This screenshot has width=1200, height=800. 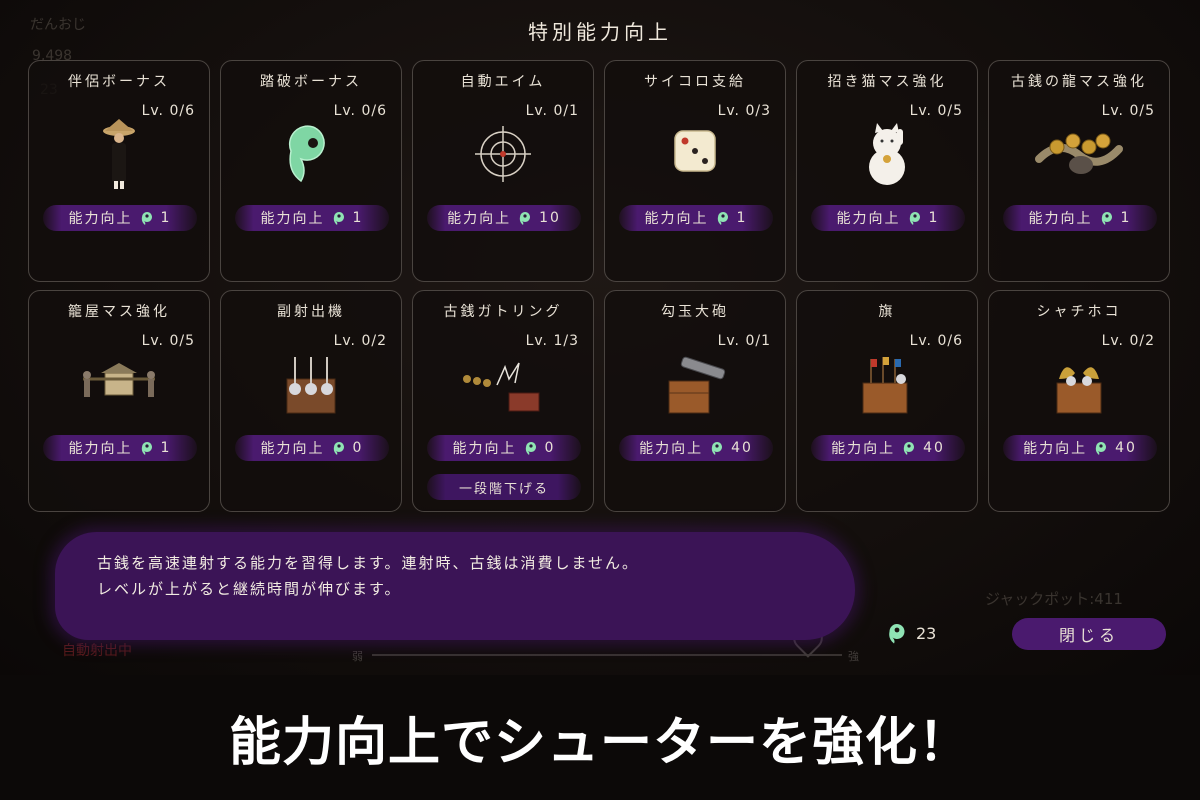 What do you see at coordinates (926, 633) in the screenshot?
I see `magatama-count: 23` at bounding box center [926, 633].